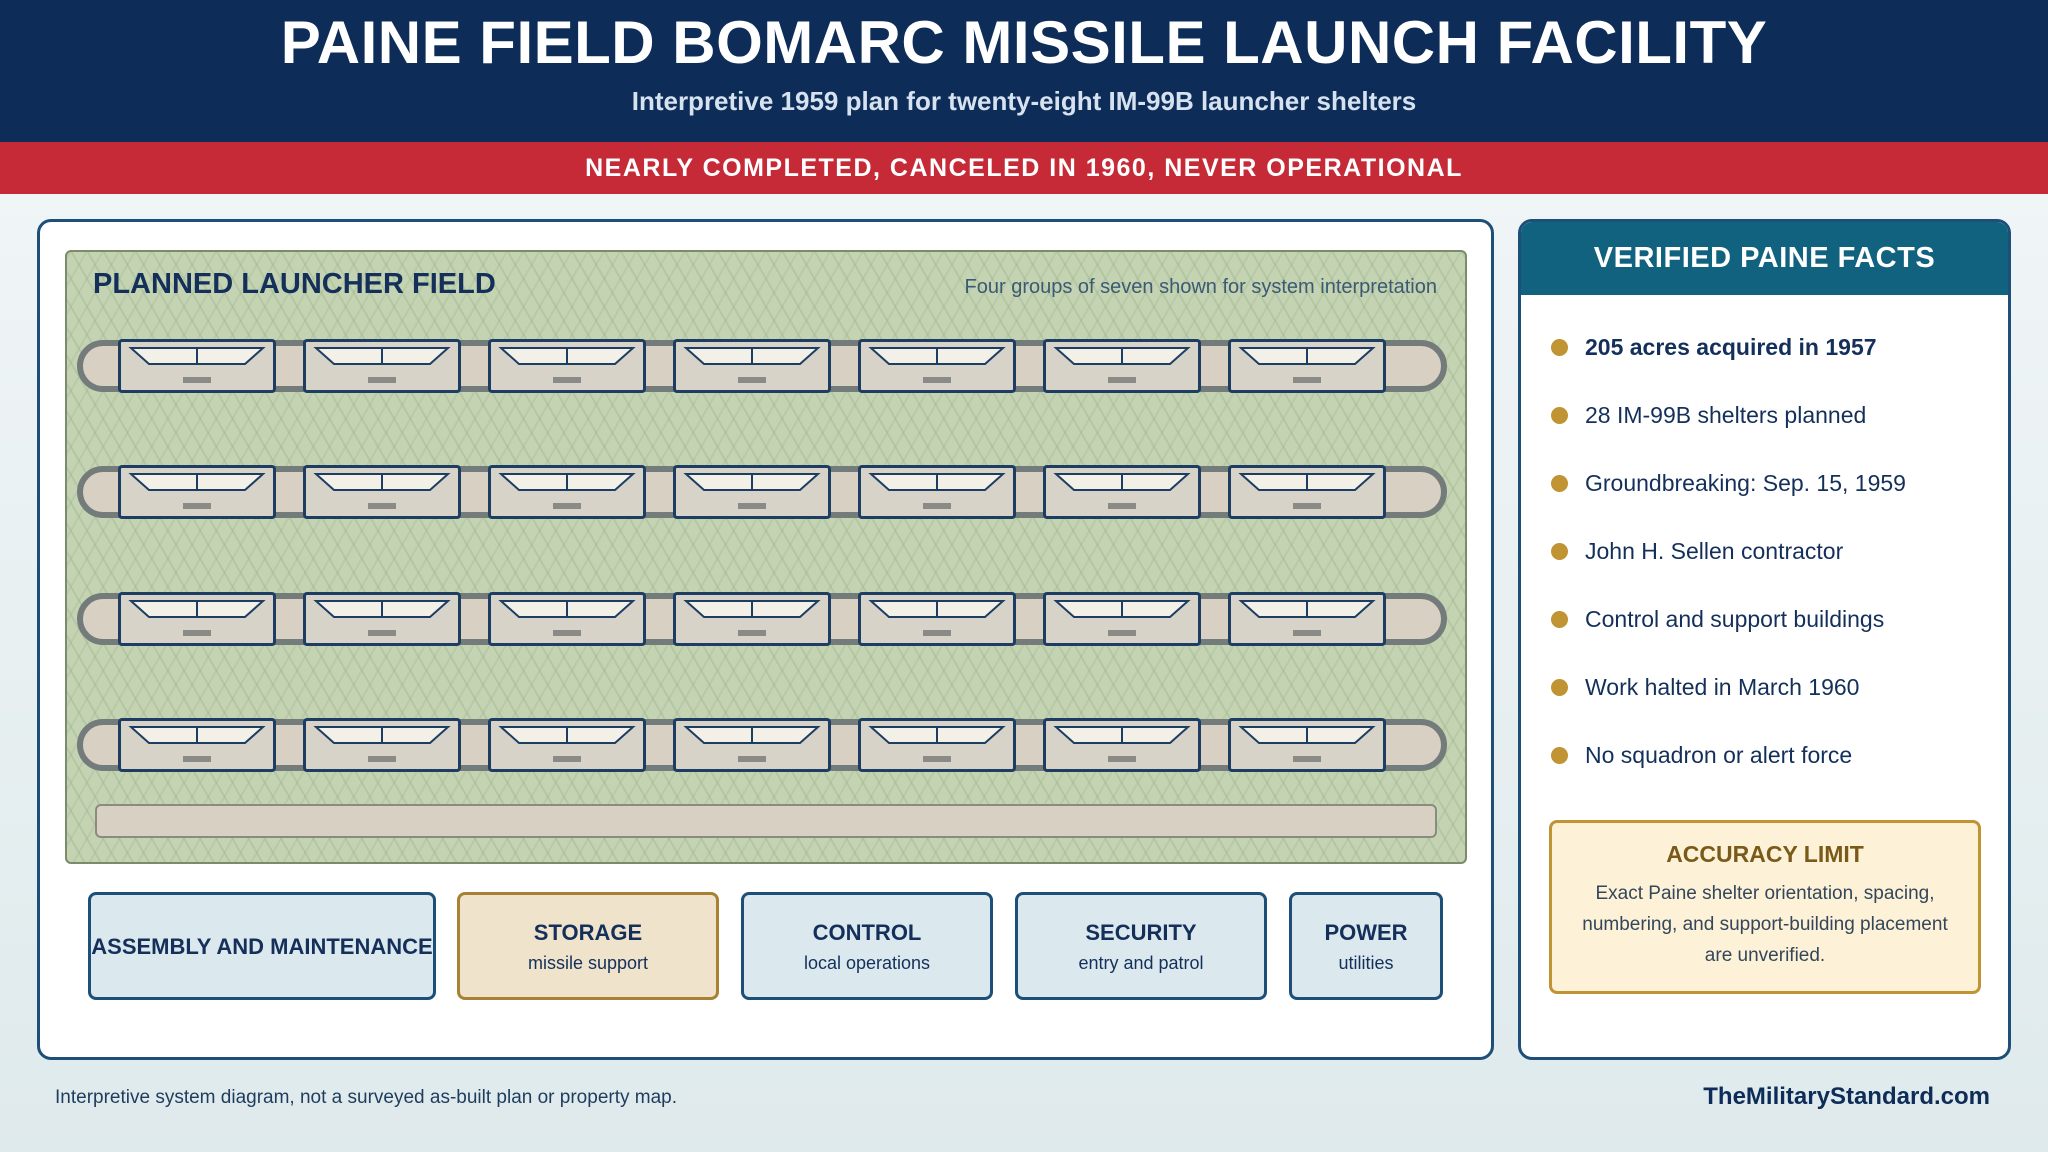  Describe the element at coordinates (1722, 686) in the screenshot. I see `fact-text: Work halted in March 1960` at that location.